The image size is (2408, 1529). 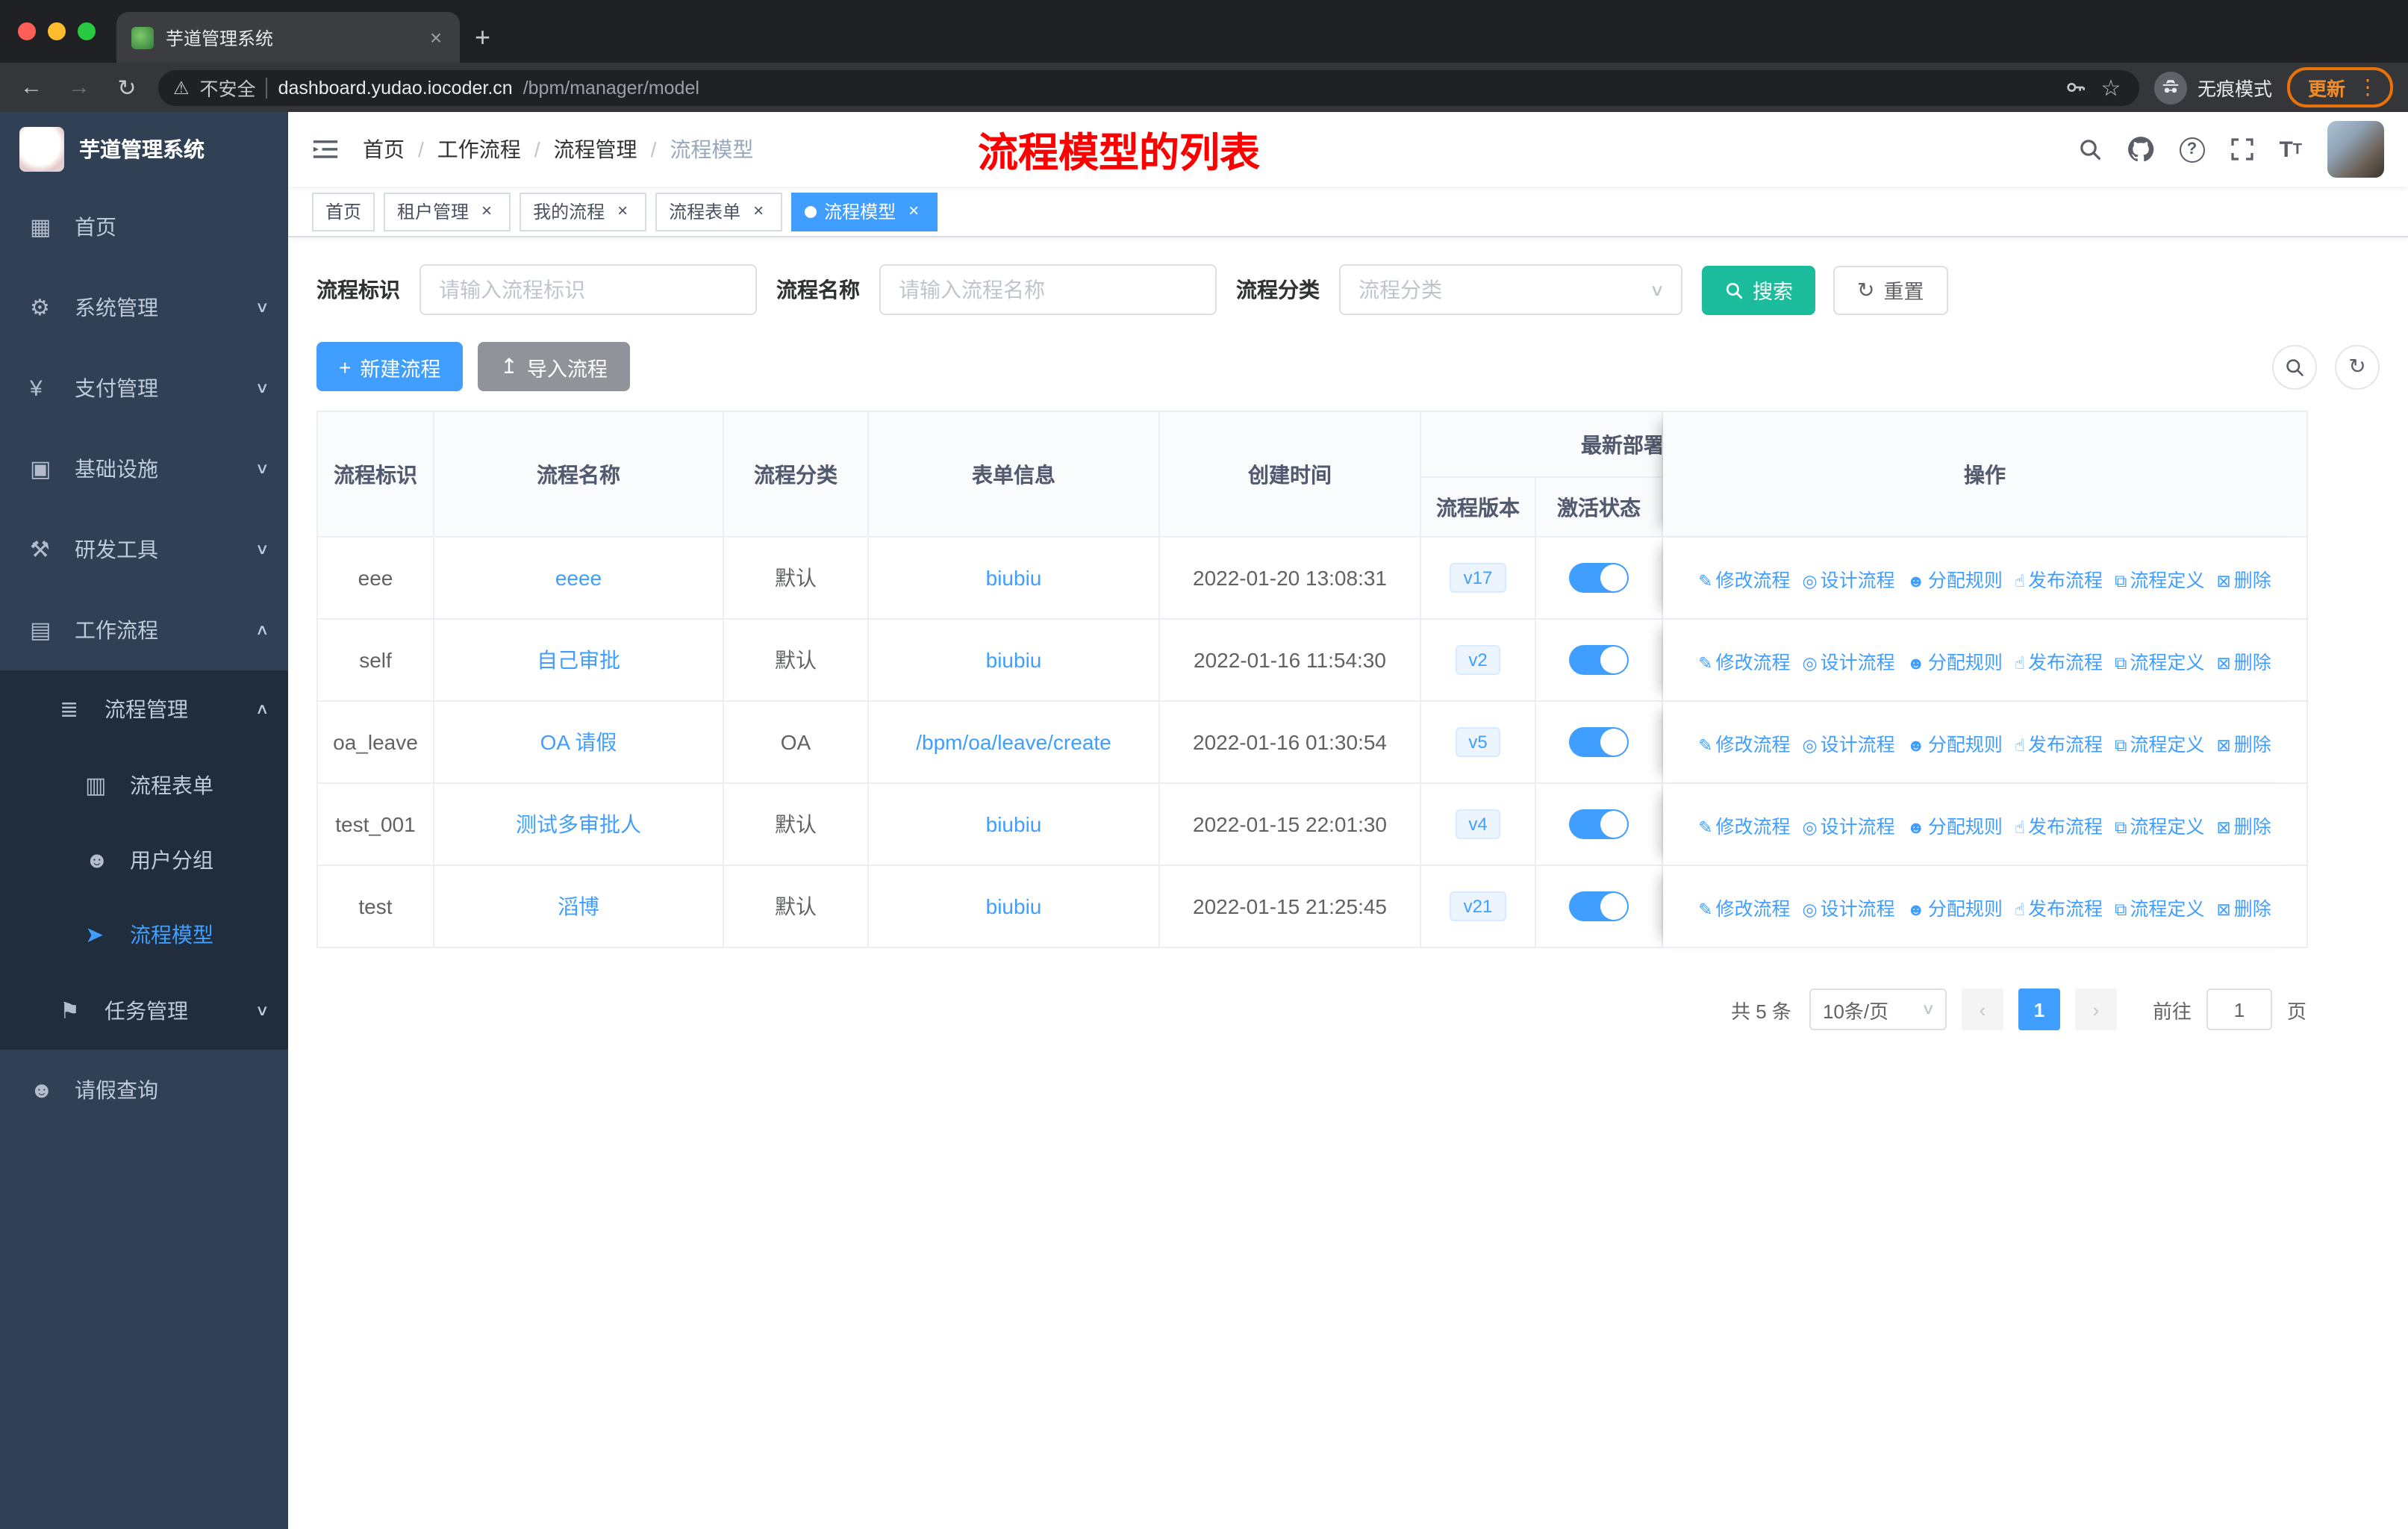 I want to click on tag-我的流程: 我的流程 ×, so click(x=583, y=211).